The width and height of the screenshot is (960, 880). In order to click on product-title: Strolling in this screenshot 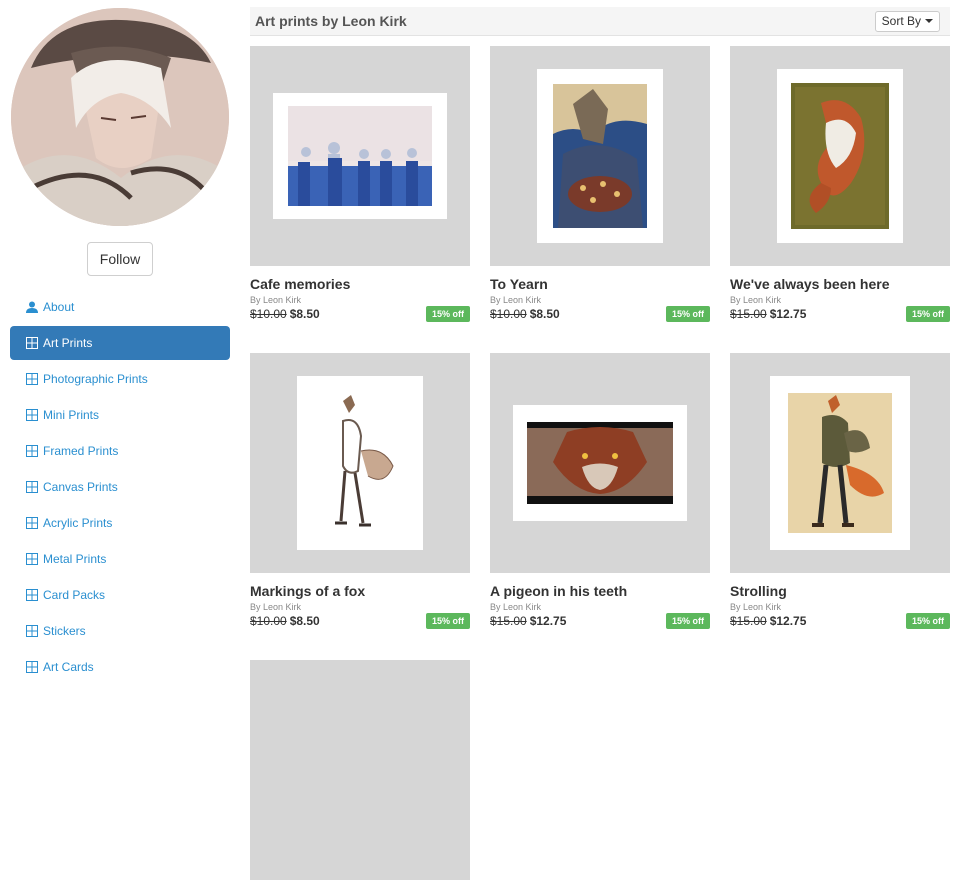, I will do `click(840, 591)`.